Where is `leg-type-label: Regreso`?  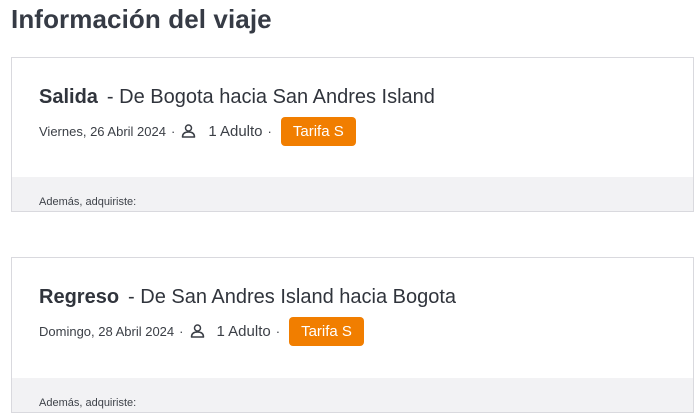
leg-type-label: Regreso is located at coordinates (79, 297).